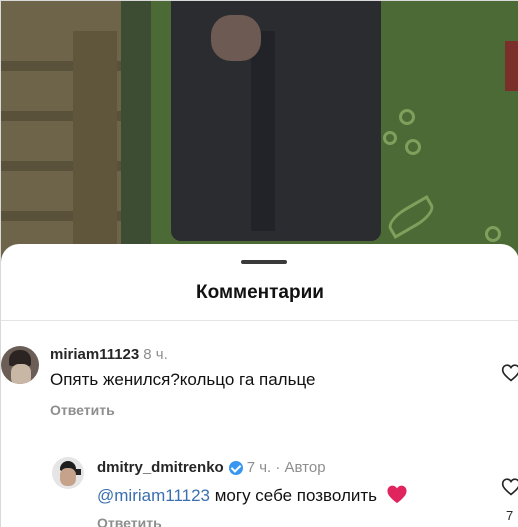 This screenshot has width=518, height=527. Describe the element at coordinates (263, 131) in the screenshot. I see `photo-coat-shade` at that location.